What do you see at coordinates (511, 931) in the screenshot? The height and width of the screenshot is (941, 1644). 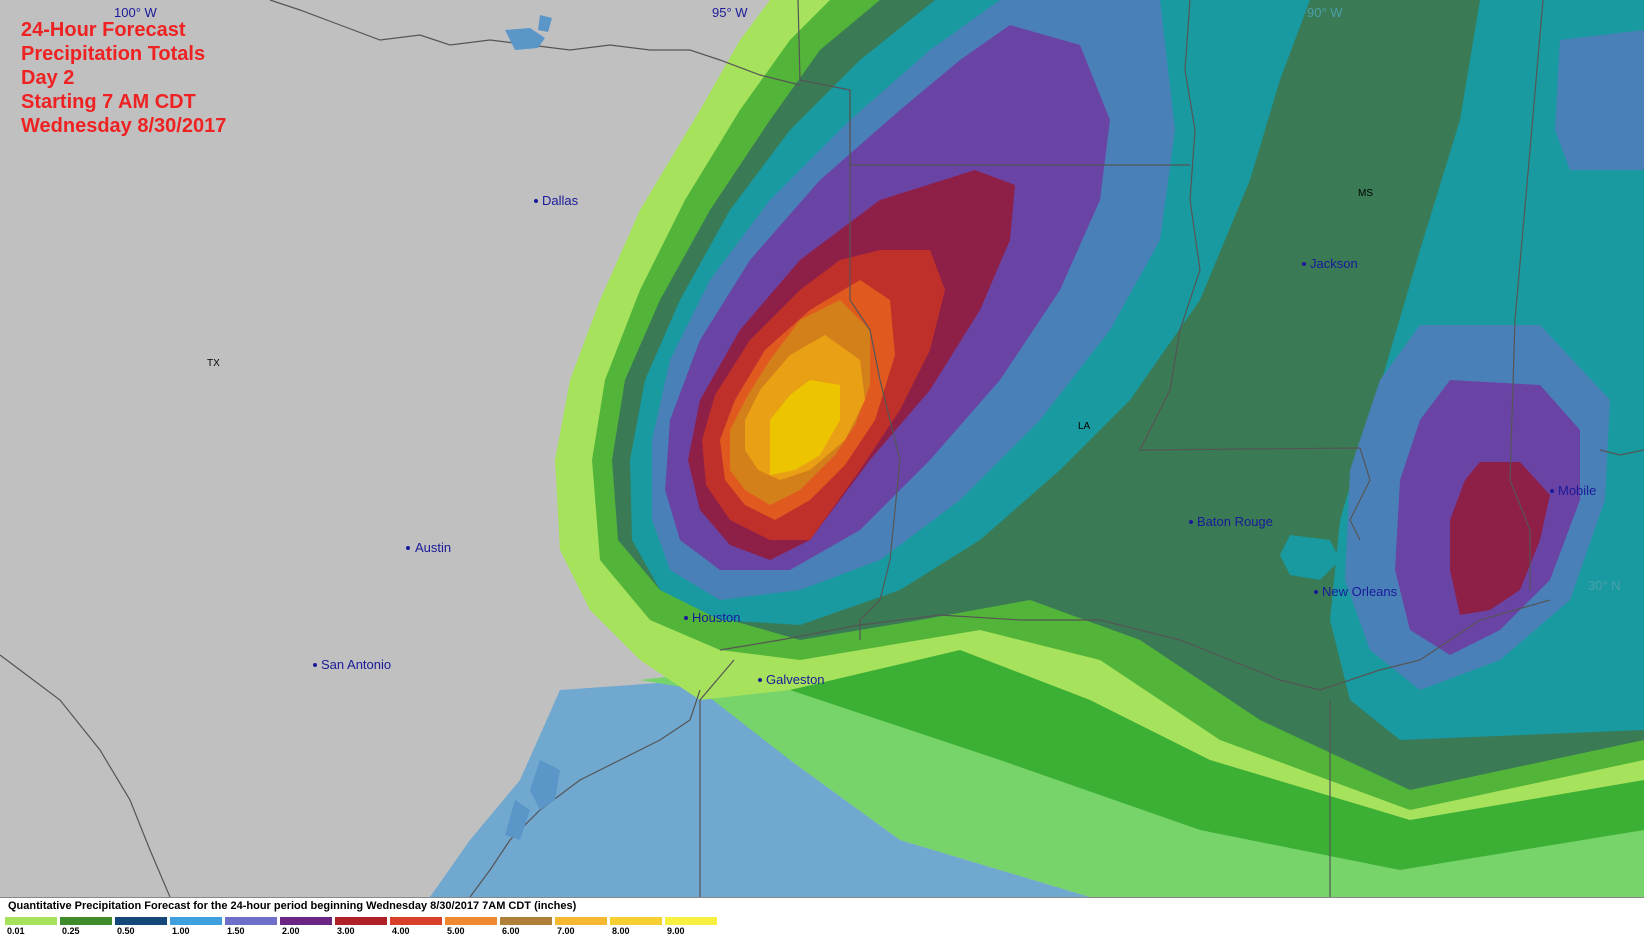 I see `legend-label: 6.00` at bounding box center [511, 931].